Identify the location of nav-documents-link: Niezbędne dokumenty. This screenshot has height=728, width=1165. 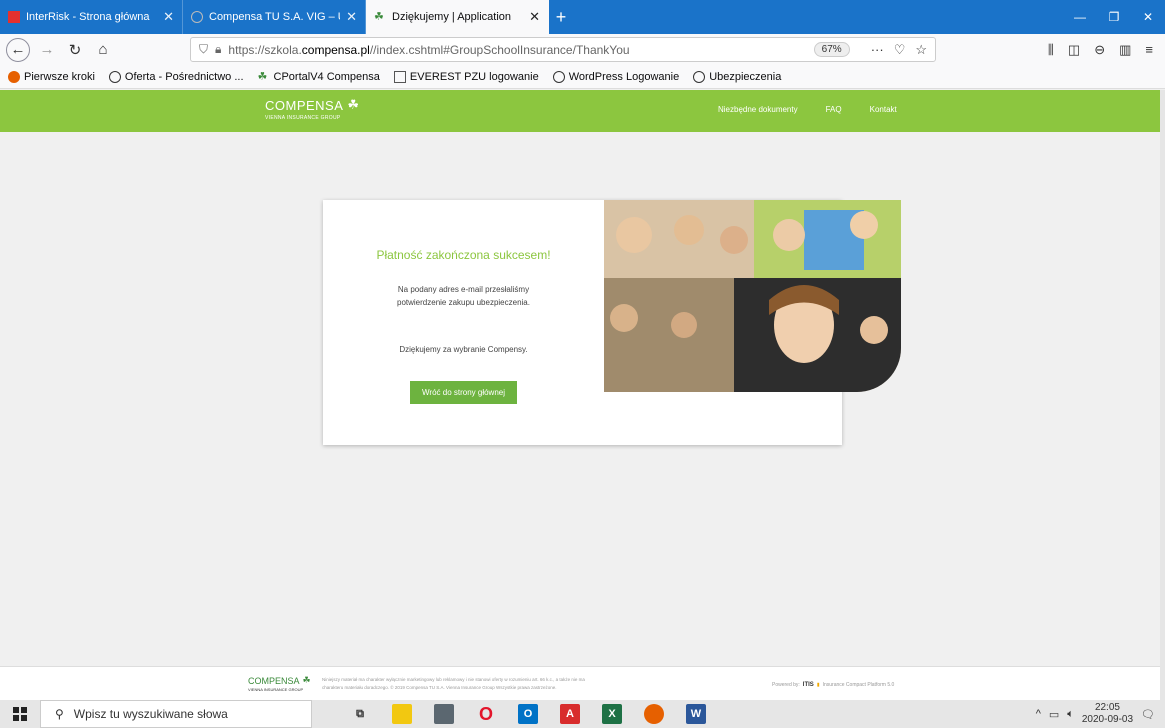
(758, 109).